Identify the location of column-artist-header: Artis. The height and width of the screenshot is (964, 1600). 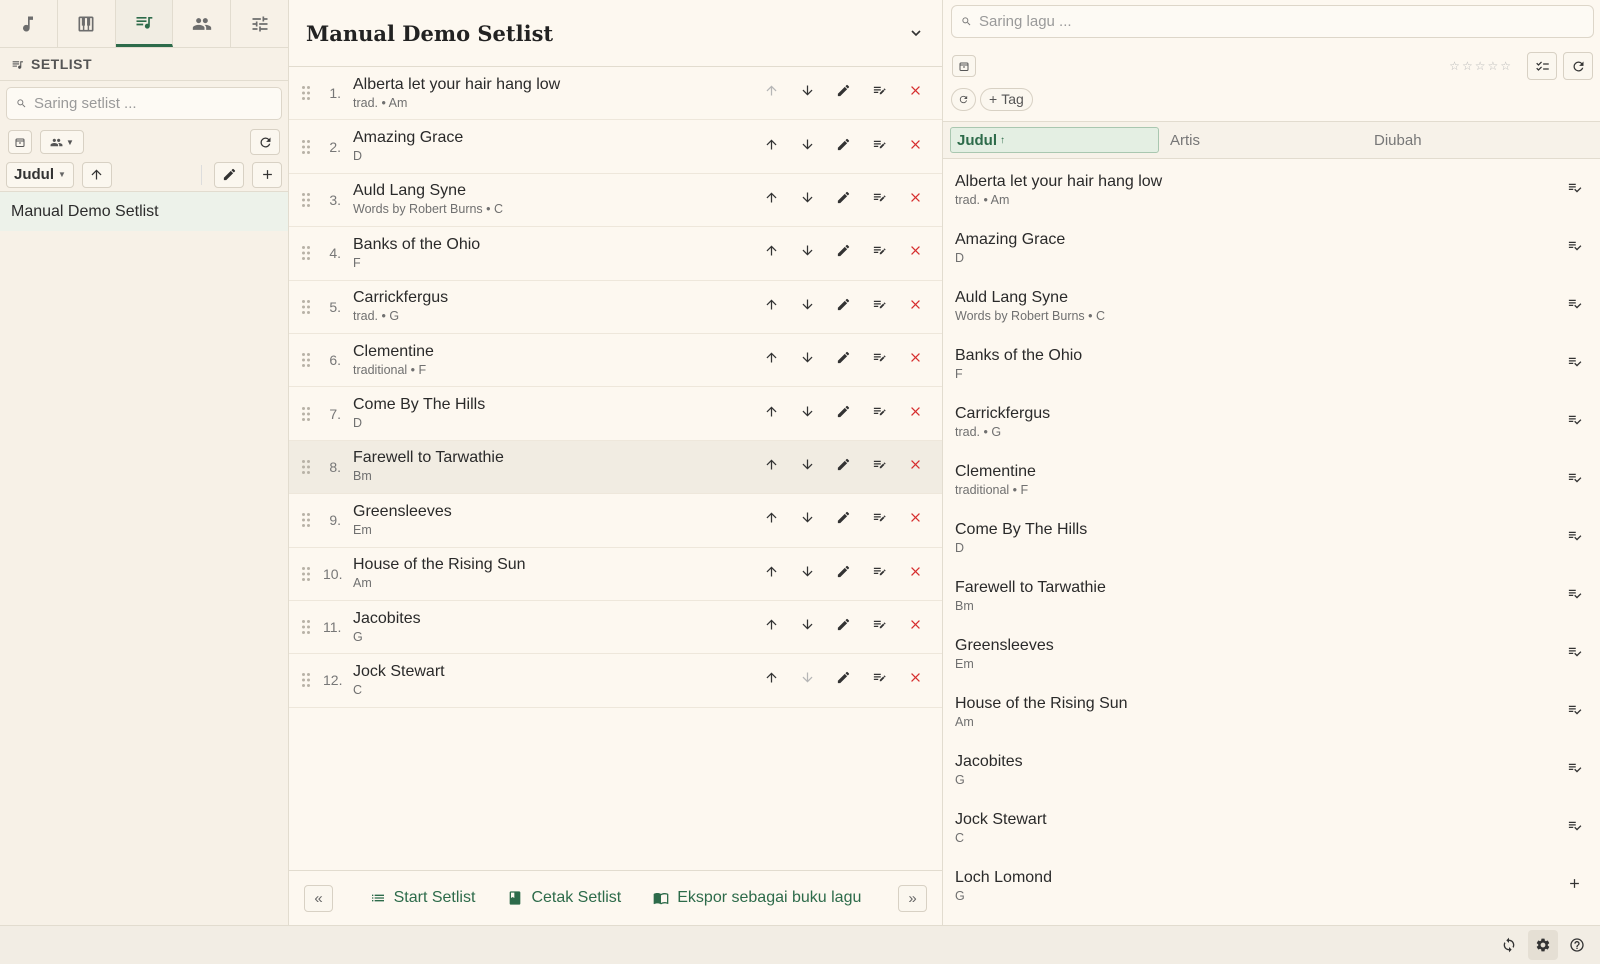
(1266, 140).